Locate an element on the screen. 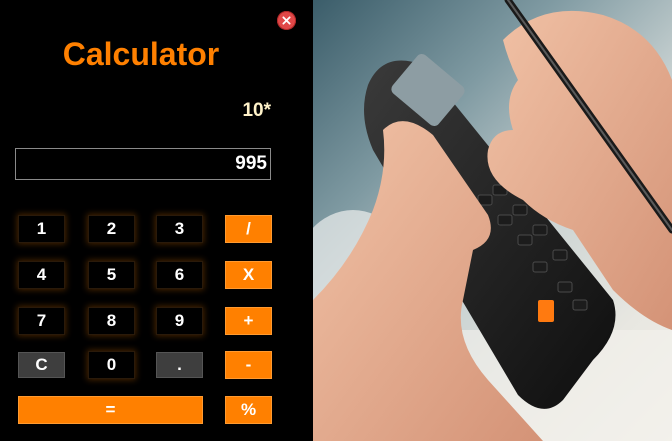 This screenshot has width=672, height=441. clear-button: C is located at coordinates (41, 365).